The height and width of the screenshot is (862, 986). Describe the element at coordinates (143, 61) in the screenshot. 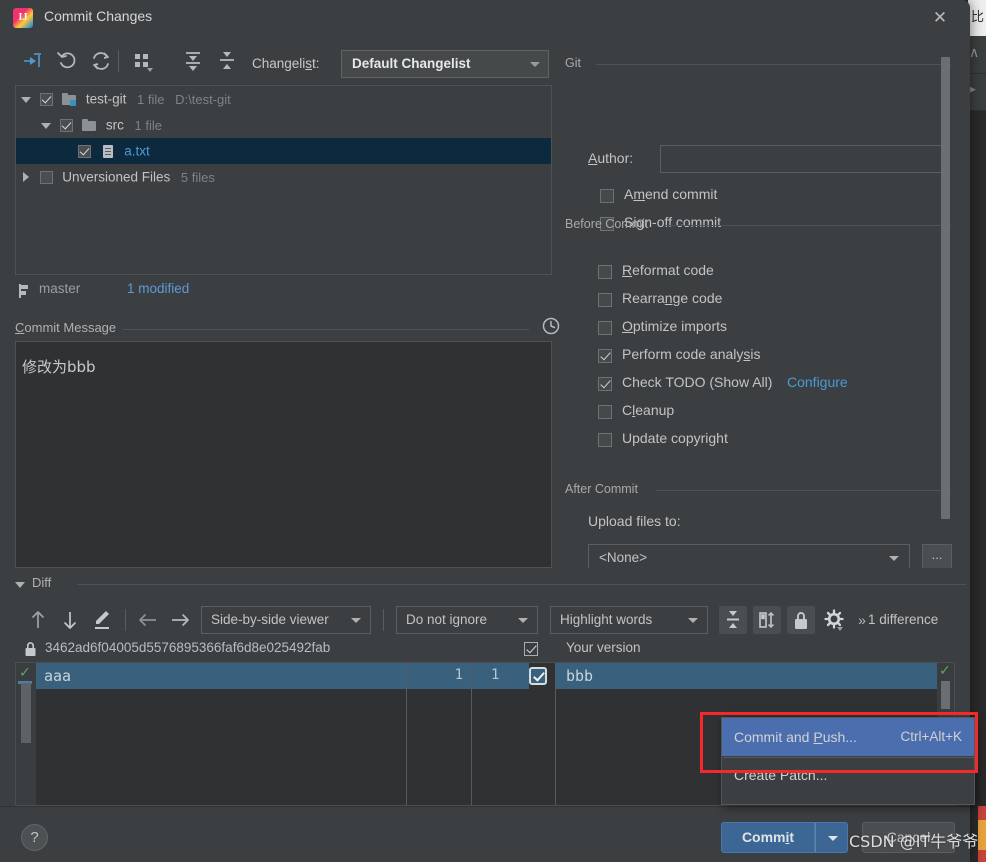

I see `group-by-icon` at that location.